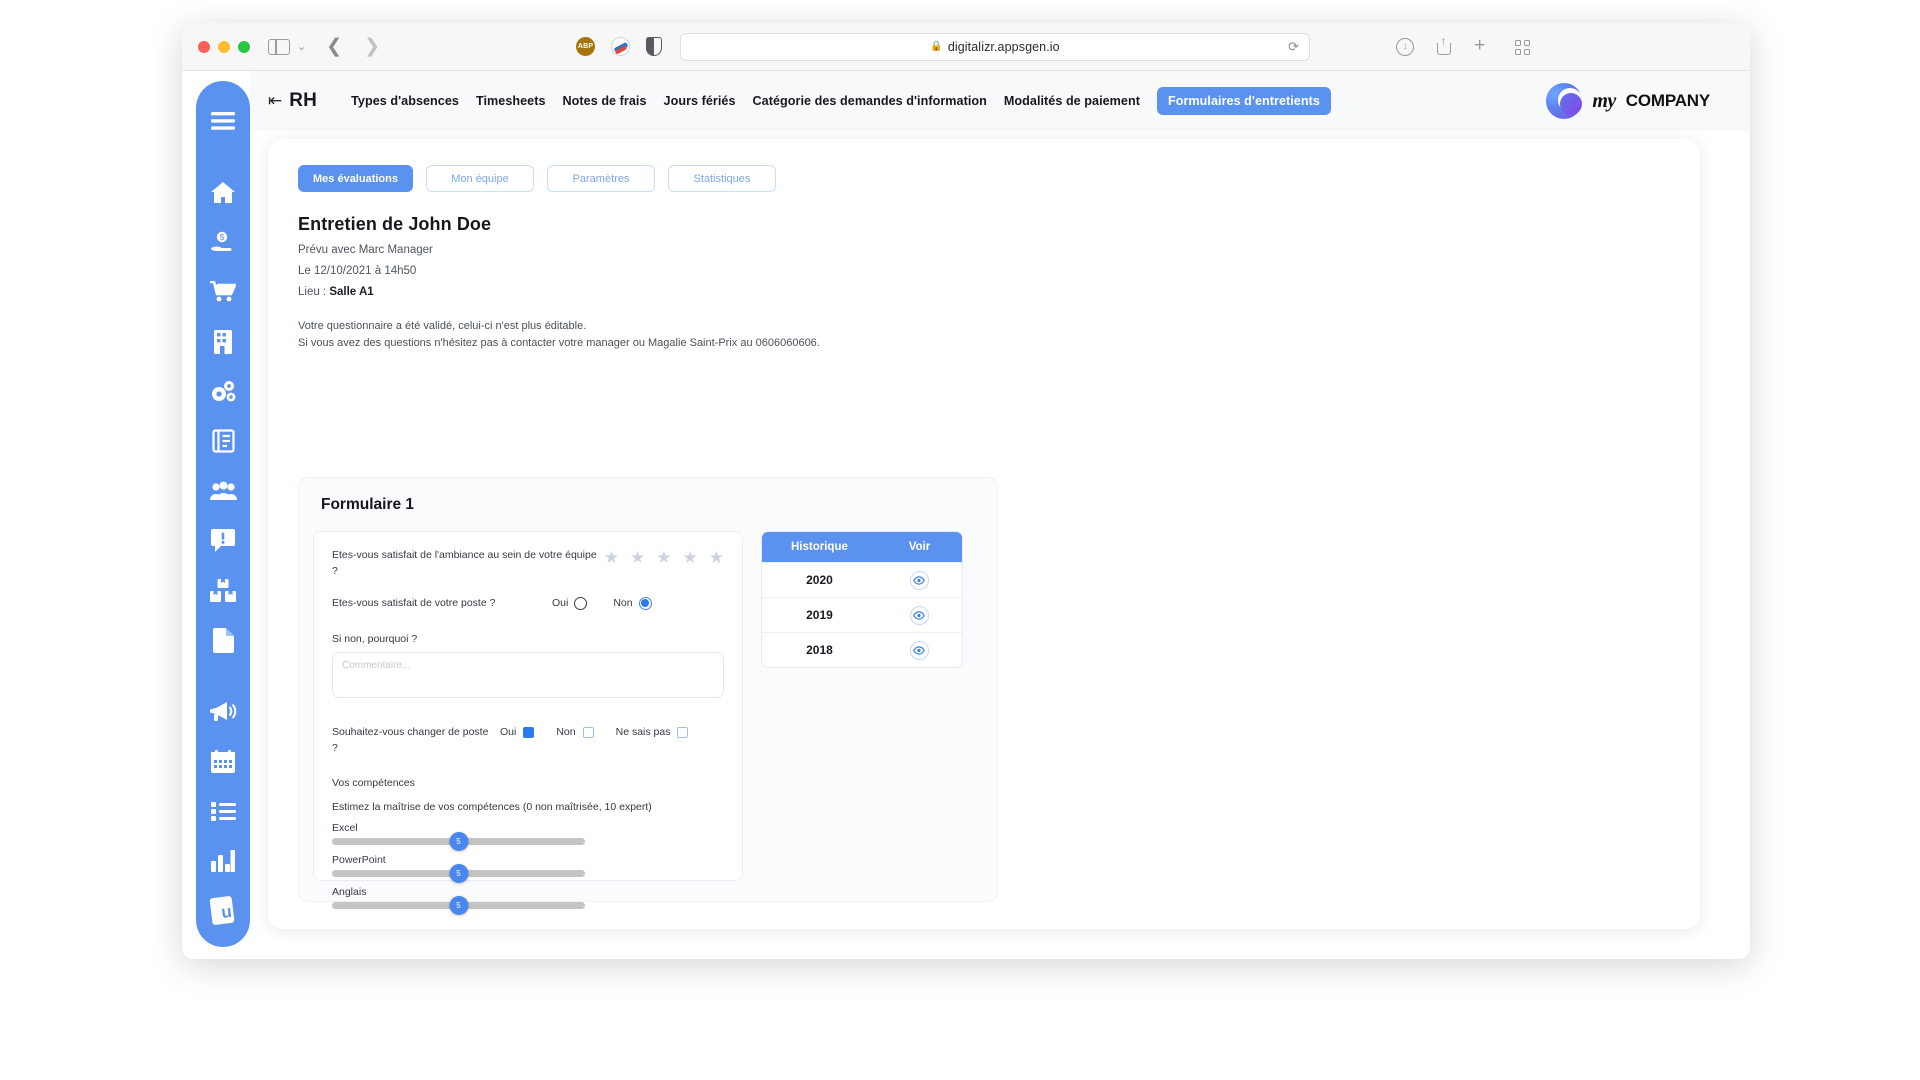 The width and height of the screenshot is (1920, 1080). What do you see at coordinates (223, 342) in the screenshot?
I see `sidebar-item-company` at bounding box center [223, 342].